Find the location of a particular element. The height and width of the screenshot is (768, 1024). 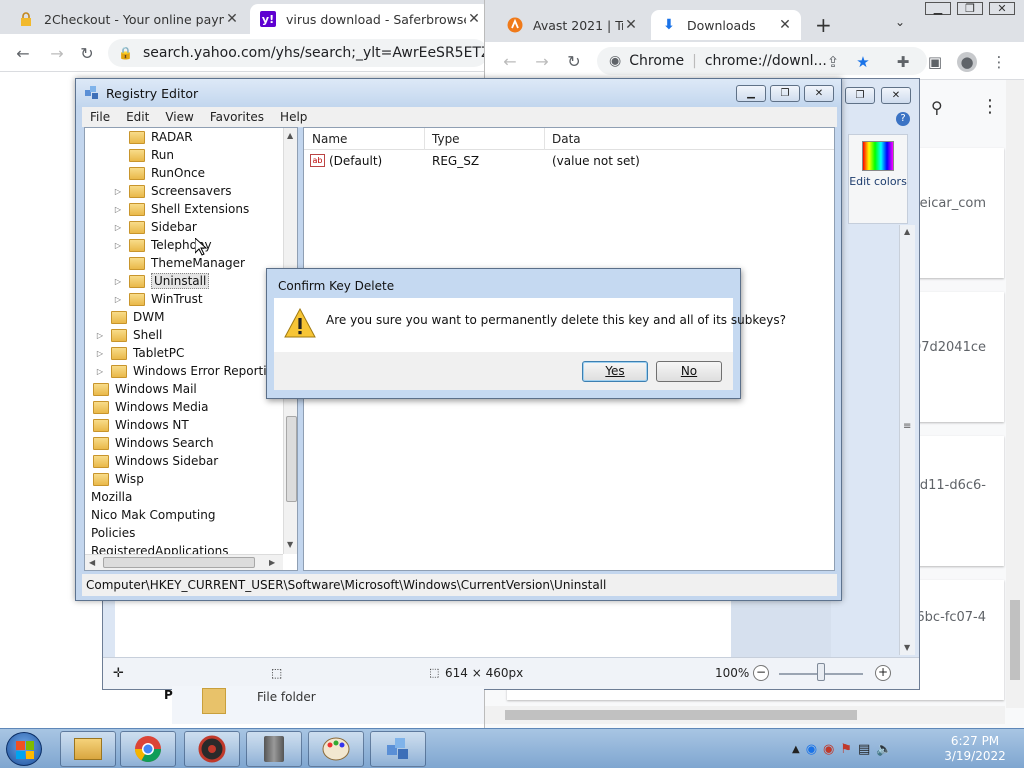

close-window-icon: ✕ is located at coordinates (819, 93).